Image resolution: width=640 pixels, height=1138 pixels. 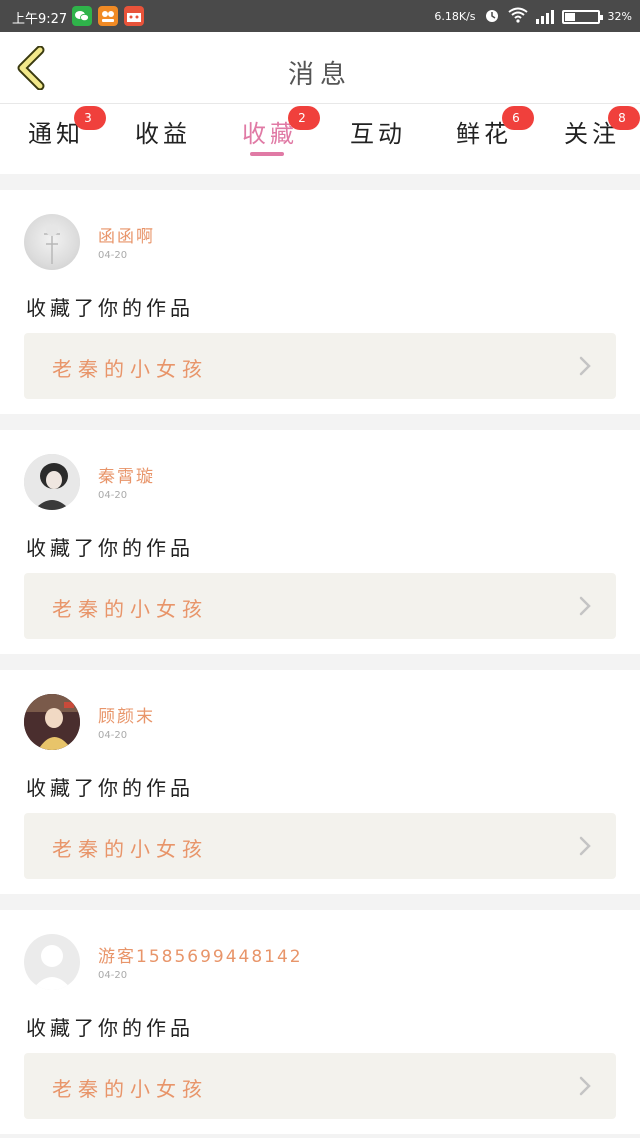 I want to click on active-tab-indicator, so click(x=267, y=154).